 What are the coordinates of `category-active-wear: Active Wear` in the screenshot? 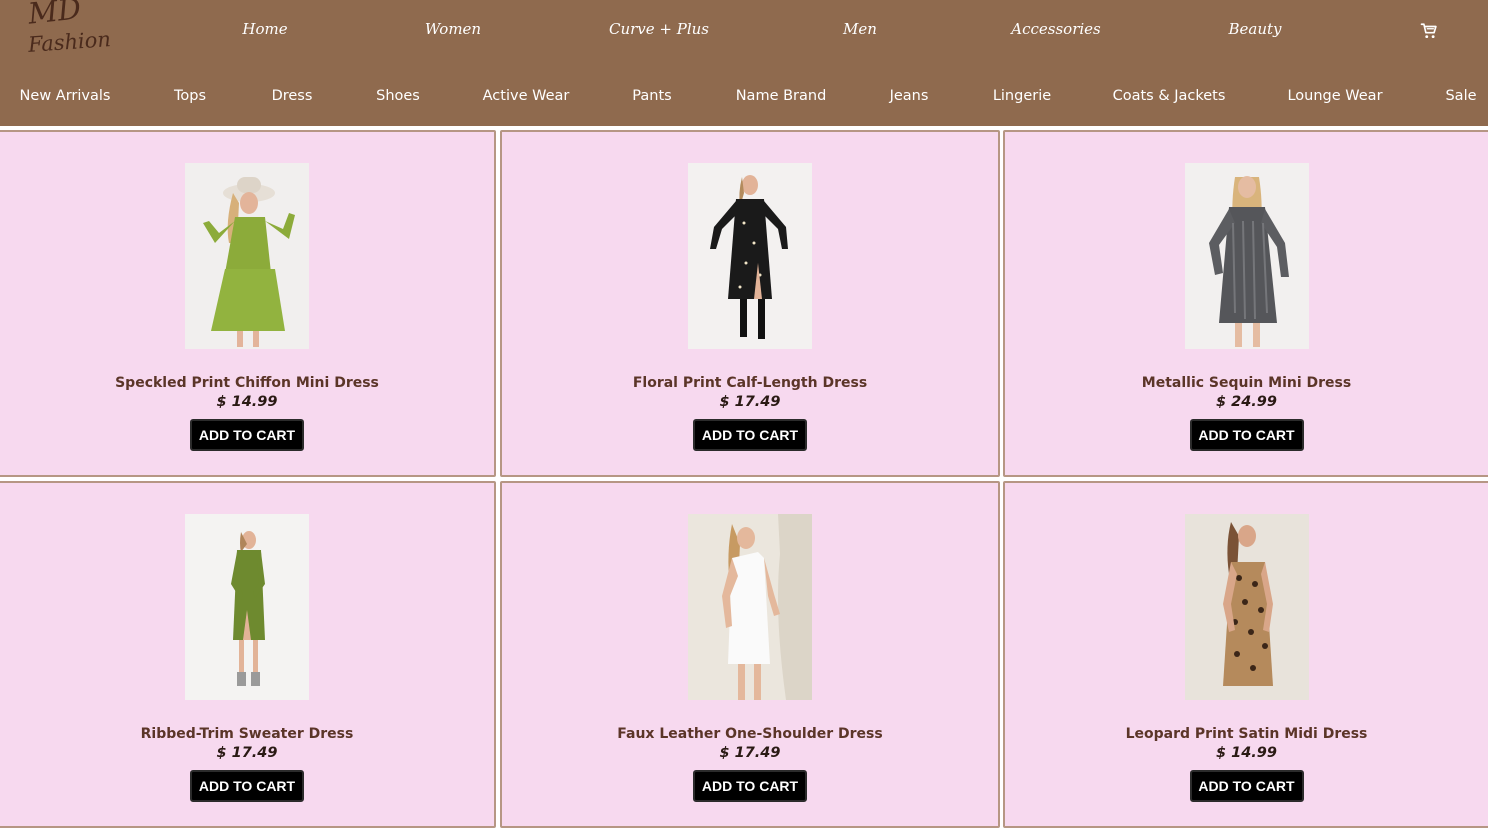 It's located at (526, 96).